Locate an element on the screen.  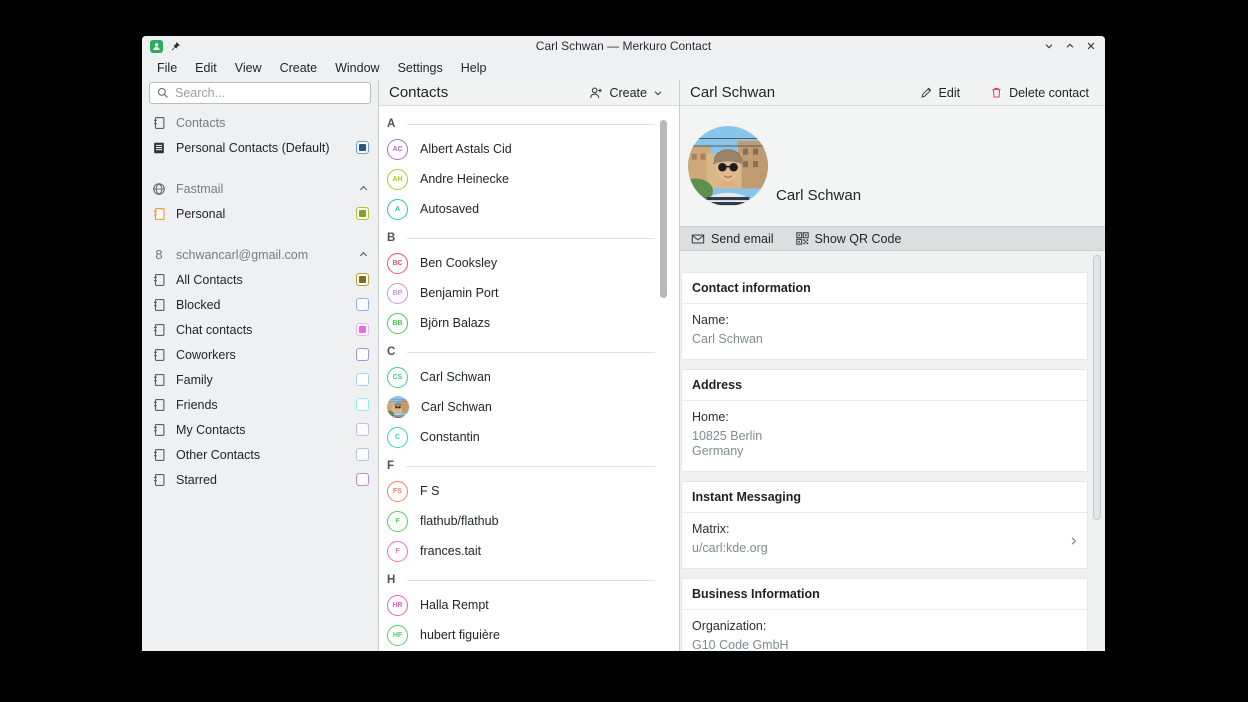
menu-window: Window is located at coordinates (357, 68).